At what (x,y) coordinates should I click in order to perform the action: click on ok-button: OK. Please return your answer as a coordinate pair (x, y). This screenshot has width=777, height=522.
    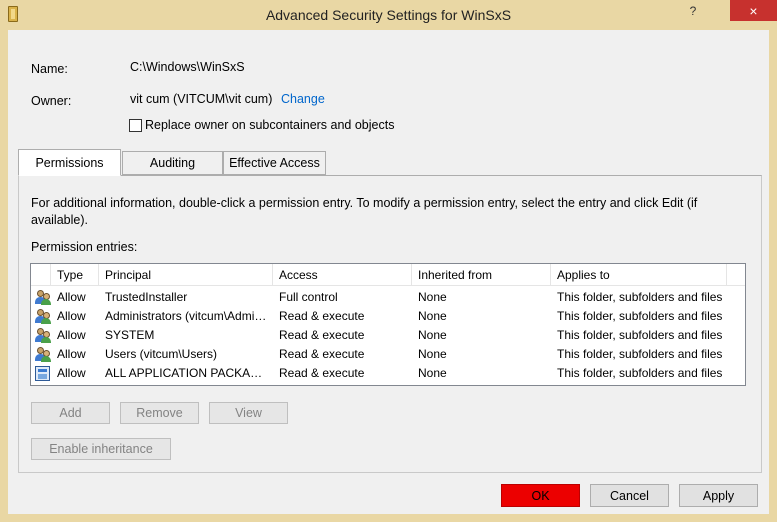
    Looking at the image, I should click on (540, 495).